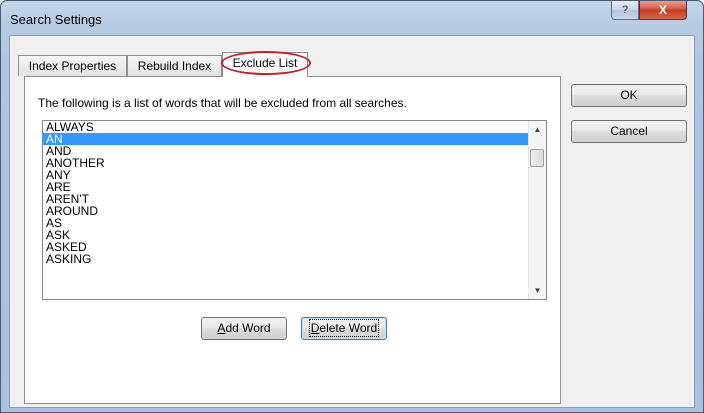 This screenshot has width=704, height=413. Describe the element at coordinates (663, 10) in the screenshot. I see `close-button: X` at that location.